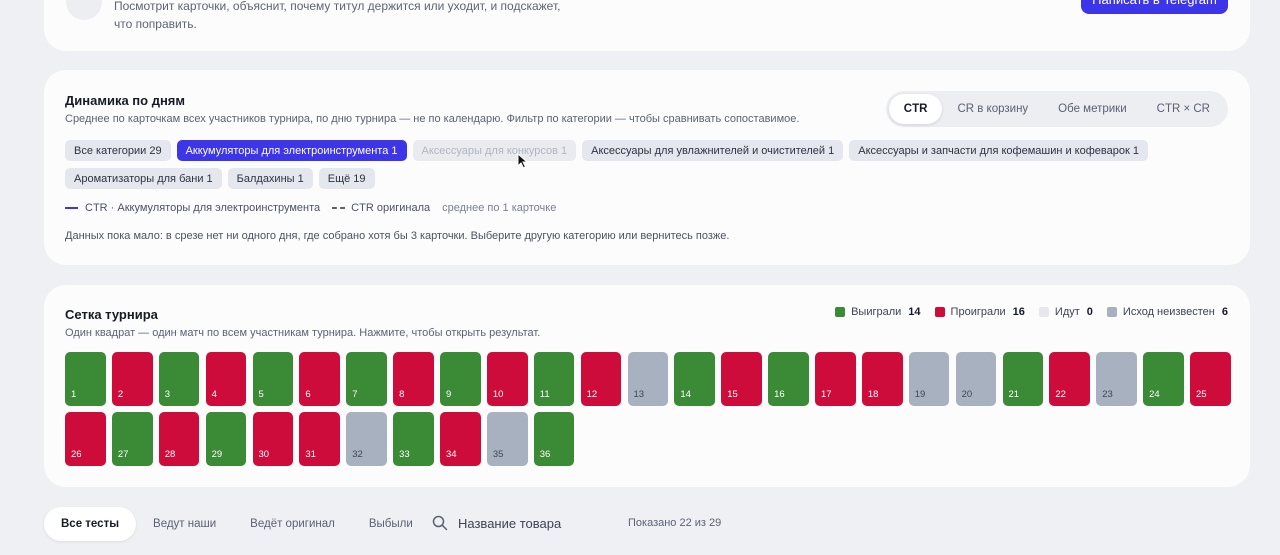 The image size is (1280, 555). I want to click on category-chip: Ароматизаторы для бани 1, so click(143, 178).